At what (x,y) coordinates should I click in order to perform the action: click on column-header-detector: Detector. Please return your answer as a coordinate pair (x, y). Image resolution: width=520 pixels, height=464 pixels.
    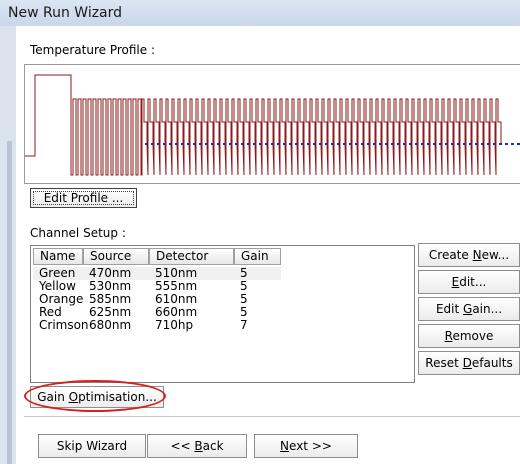
    Looking at the image, I should click on (191, 256).